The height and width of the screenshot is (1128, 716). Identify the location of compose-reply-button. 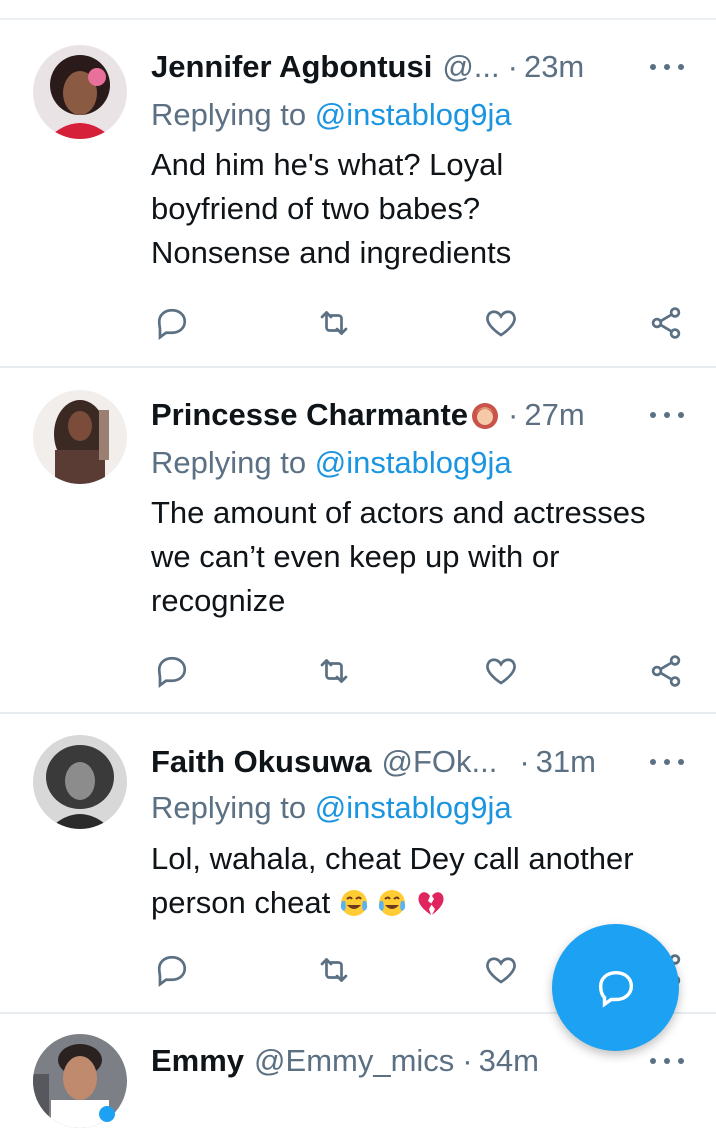
(615, 987).